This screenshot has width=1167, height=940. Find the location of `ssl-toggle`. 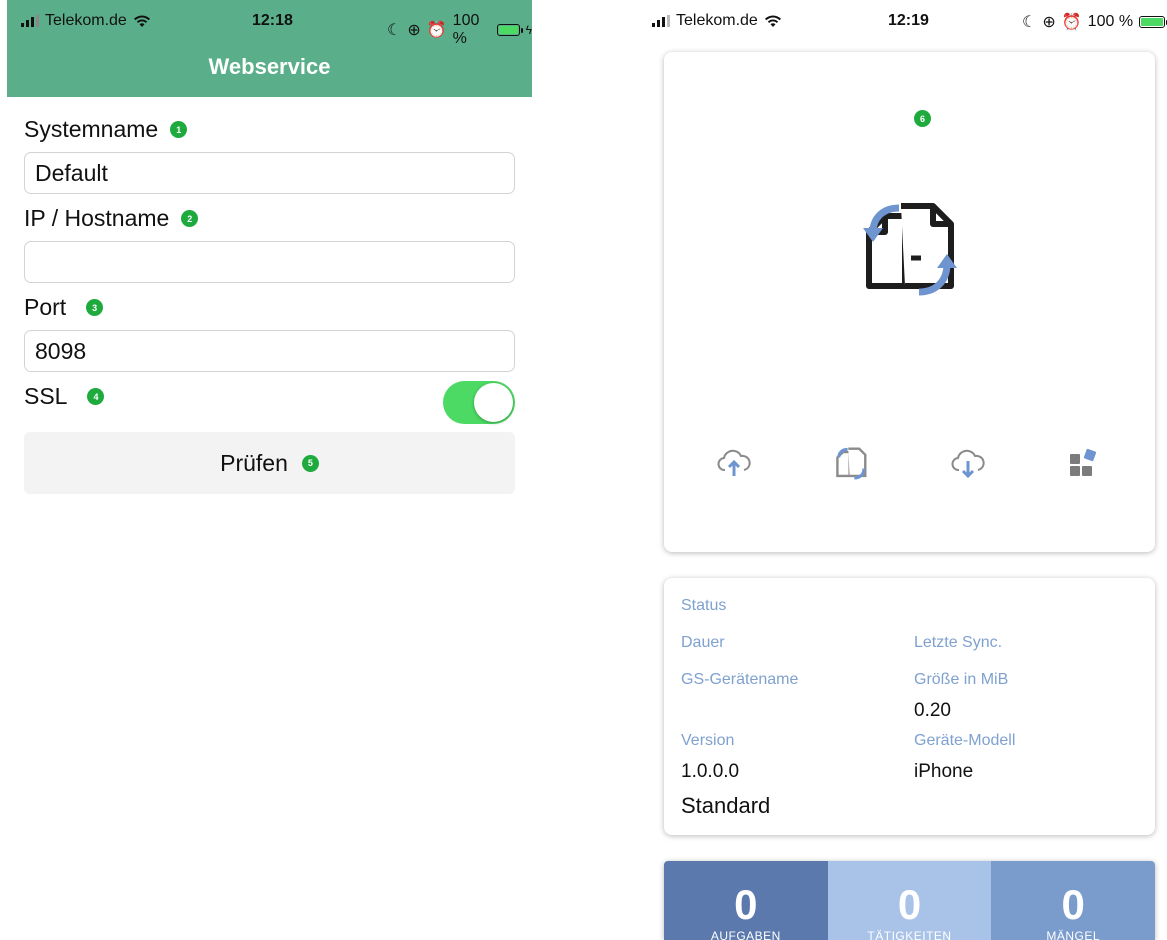

ssl-toggle is located at coordinates (479, 402).